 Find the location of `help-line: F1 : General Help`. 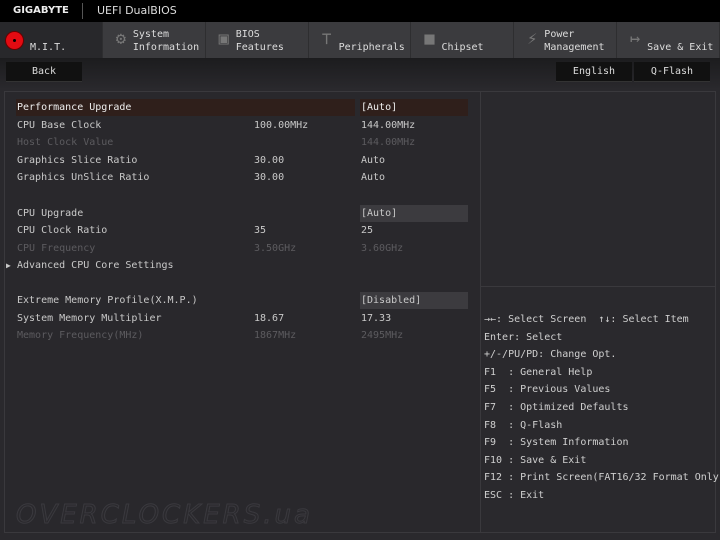

help-line: F1 : General Help is located at coordinates (538, 372).